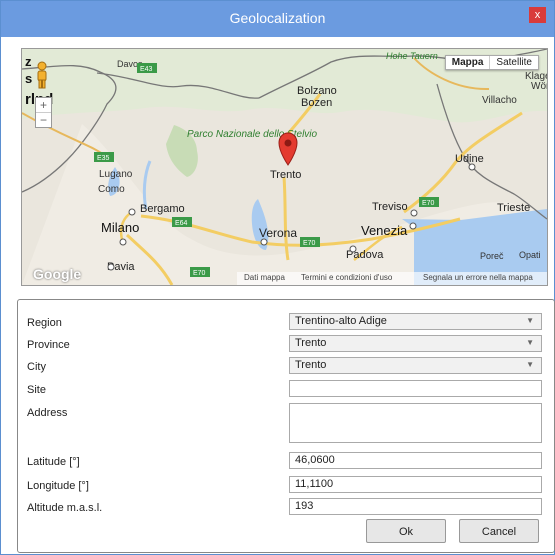 The image size is (555, 555). I want to click on label-udine: Udine, so click(469, 159).